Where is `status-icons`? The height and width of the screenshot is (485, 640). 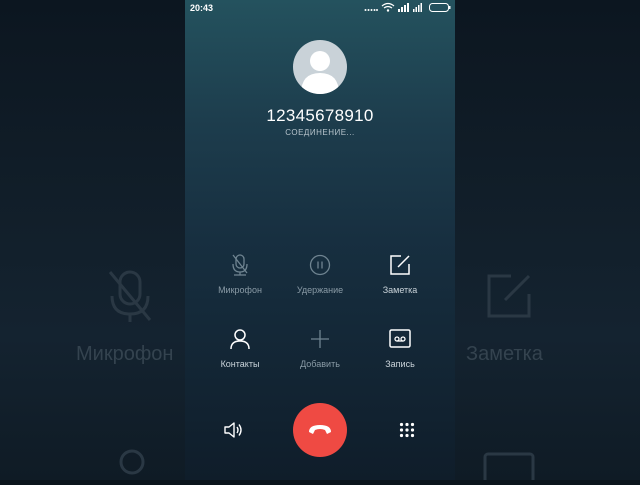 status-icons is located at coordinates (407, 8).